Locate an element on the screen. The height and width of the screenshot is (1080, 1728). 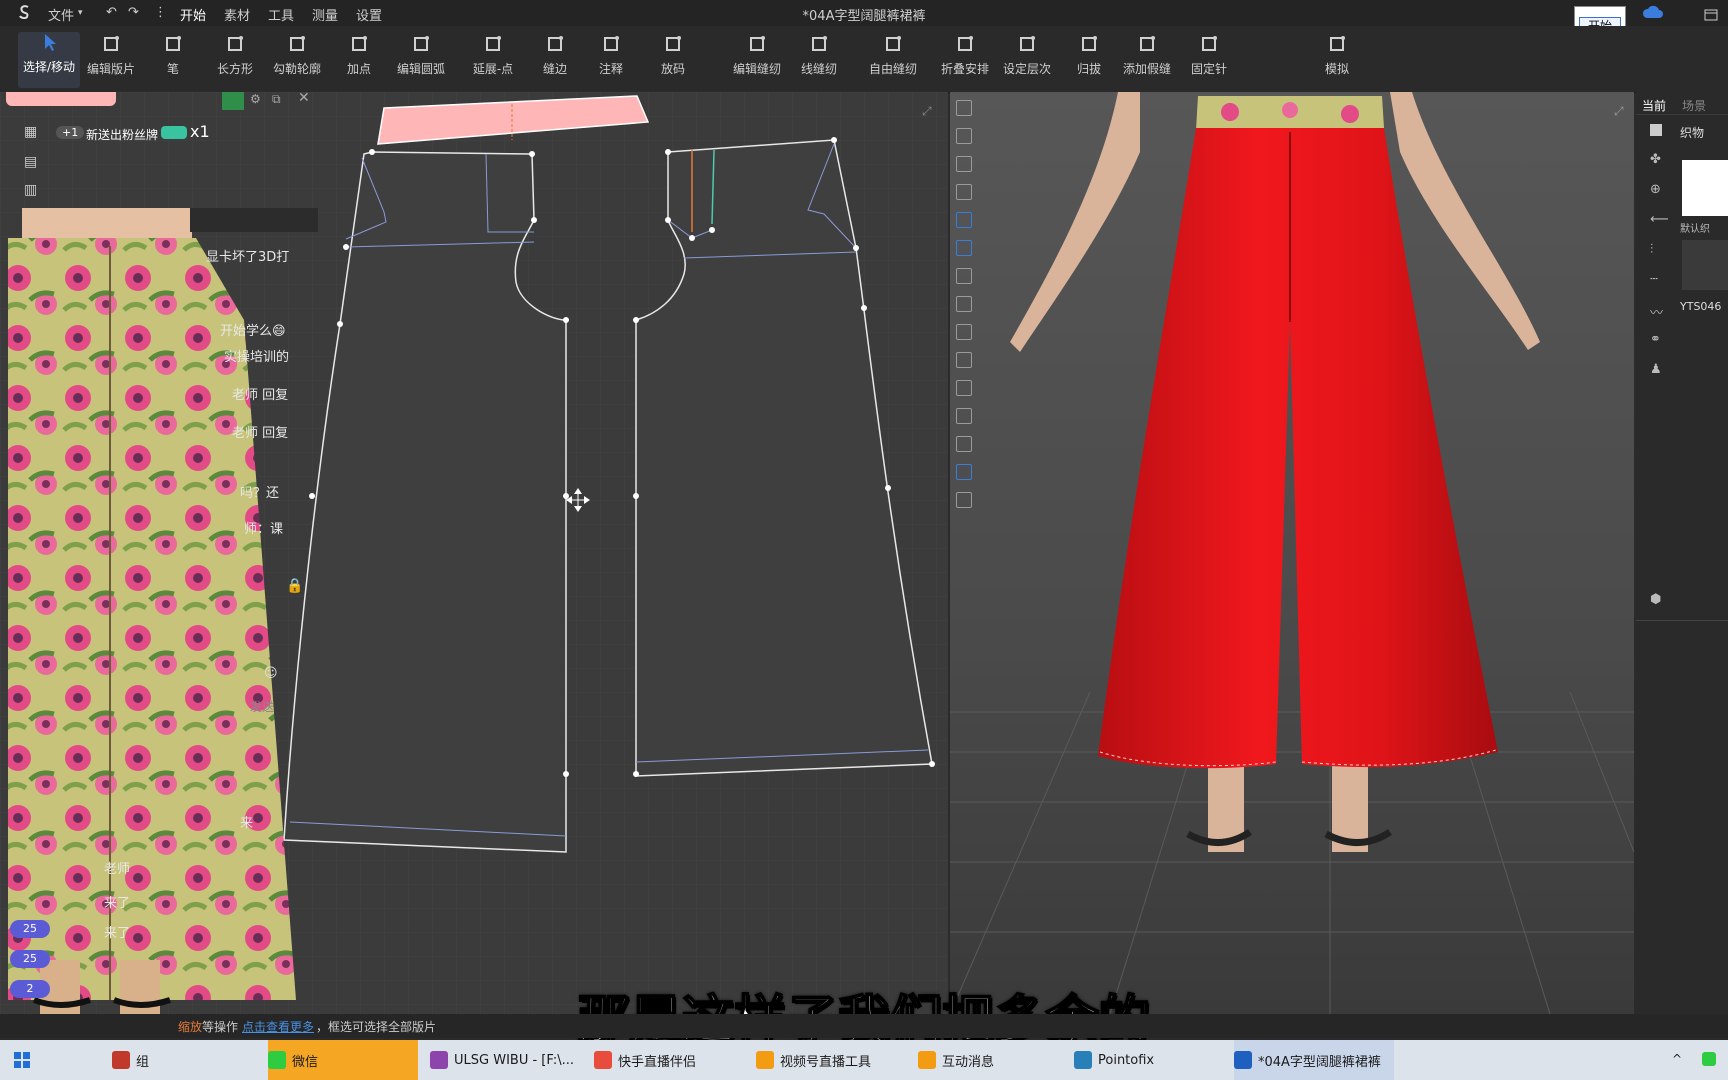
lock-icon is located at coordinates (233, 101).